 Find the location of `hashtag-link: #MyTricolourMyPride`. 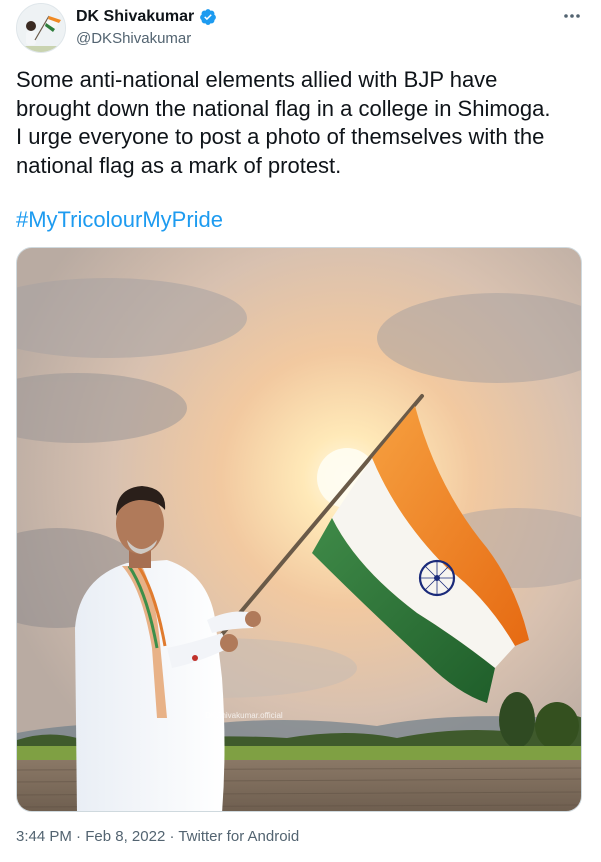

hashtag-link: #MyTricolourMyPride is located at coordinates (119, 220).